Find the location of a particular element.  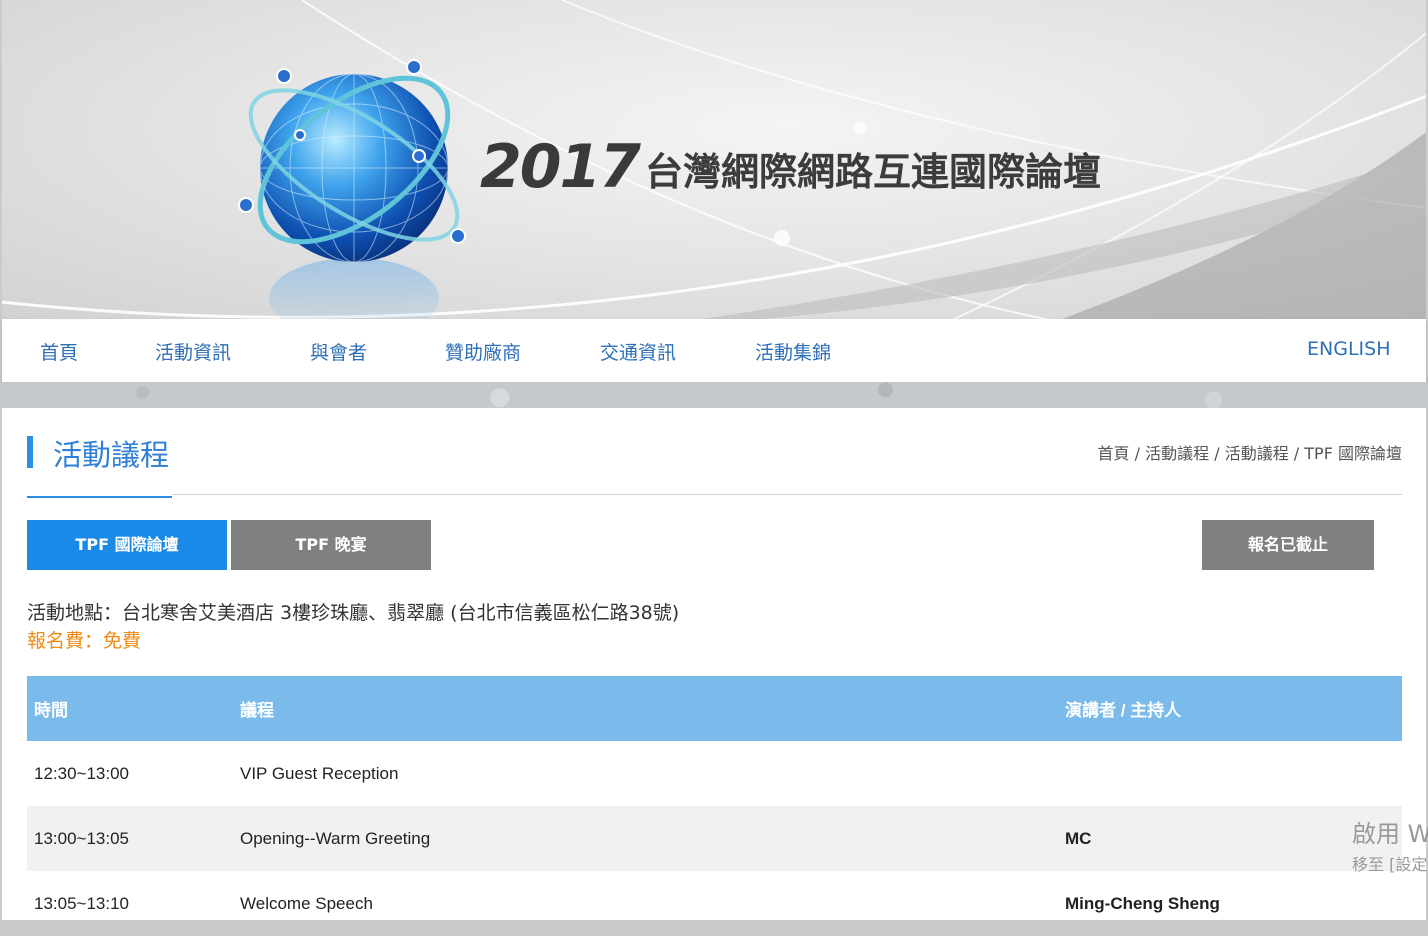

tab-tpf-forum: TPF 國際論壇 is located at coordinates (127, 545).